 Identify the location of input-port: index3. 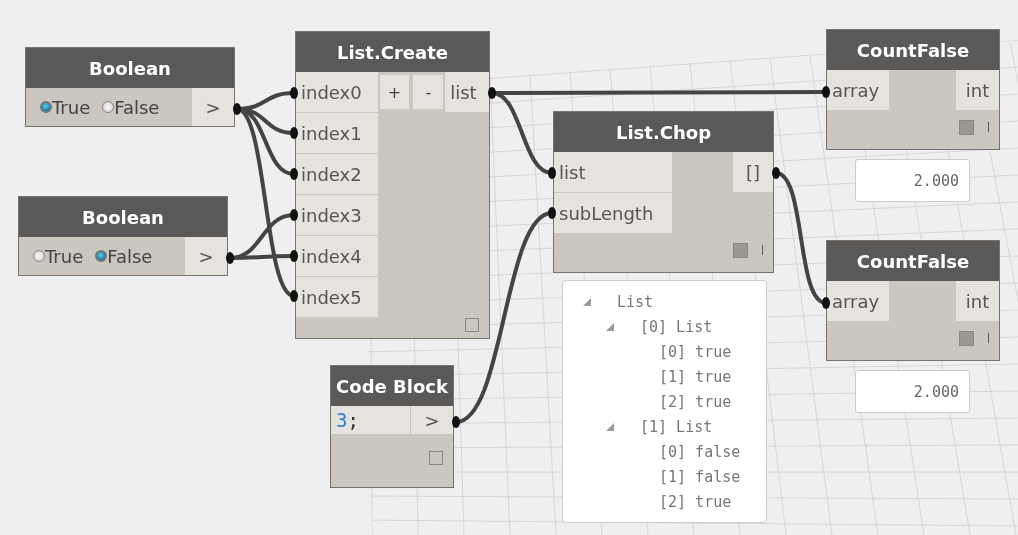
(337, 215).